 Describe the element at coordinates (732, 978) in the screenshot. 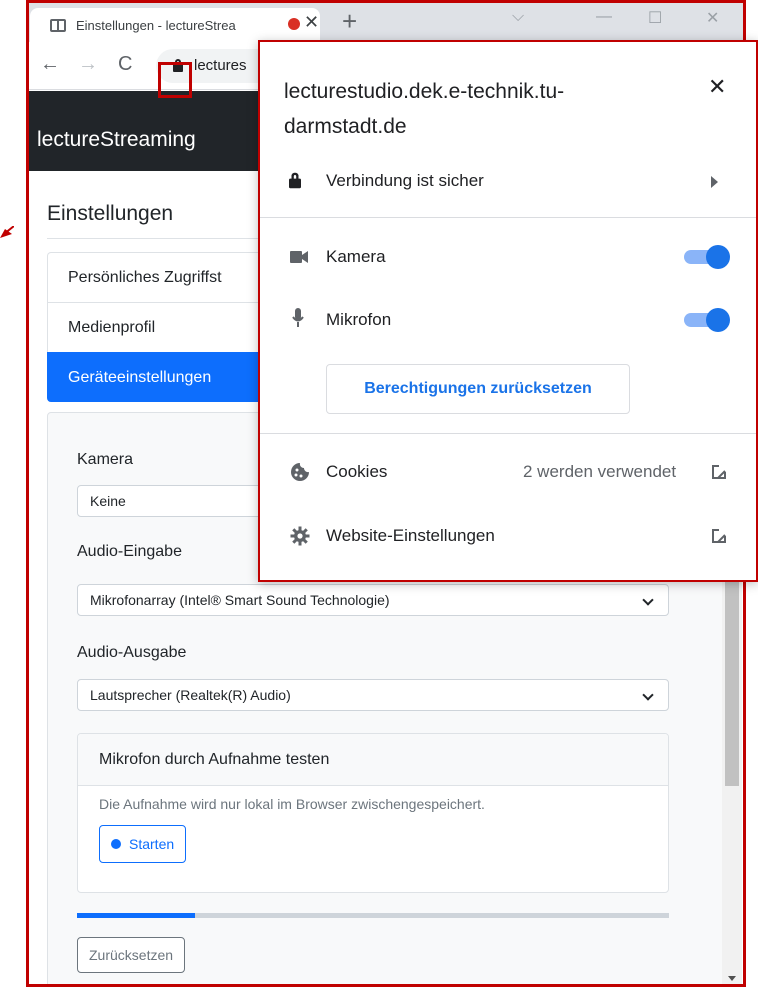

I see `scroll-down-arrow-icon` at that location.